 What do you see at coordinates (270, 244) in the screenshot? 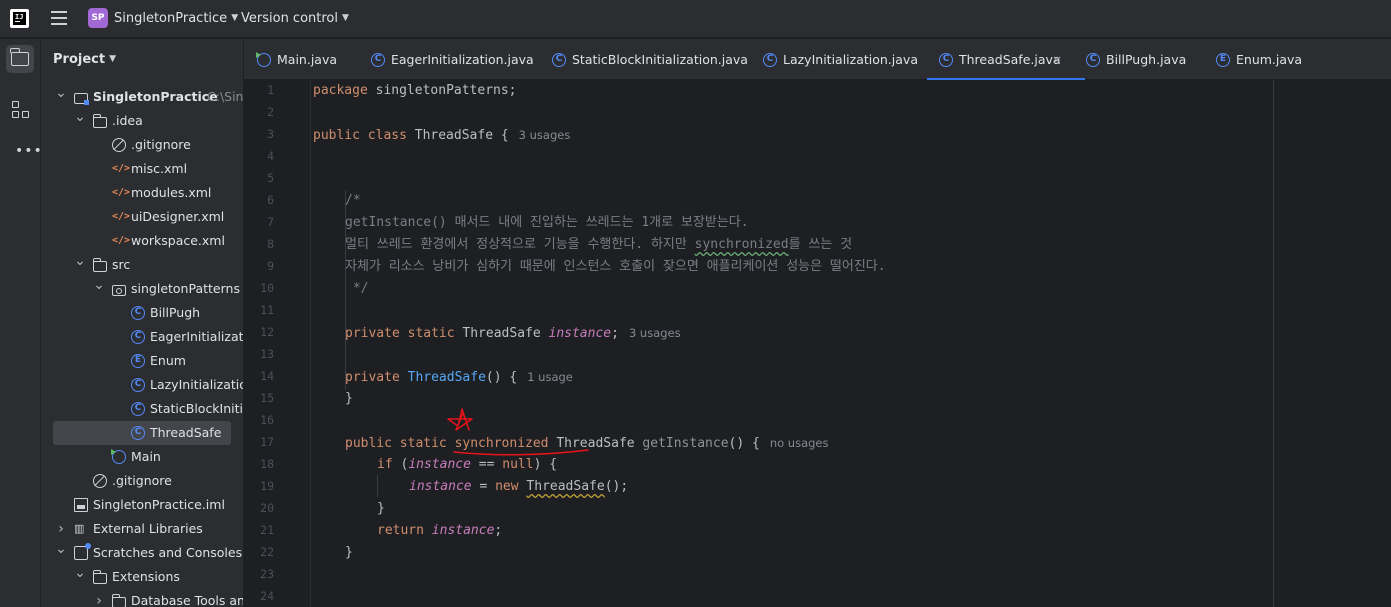
I see `line-number: 8` at bounding box center [270, 244].